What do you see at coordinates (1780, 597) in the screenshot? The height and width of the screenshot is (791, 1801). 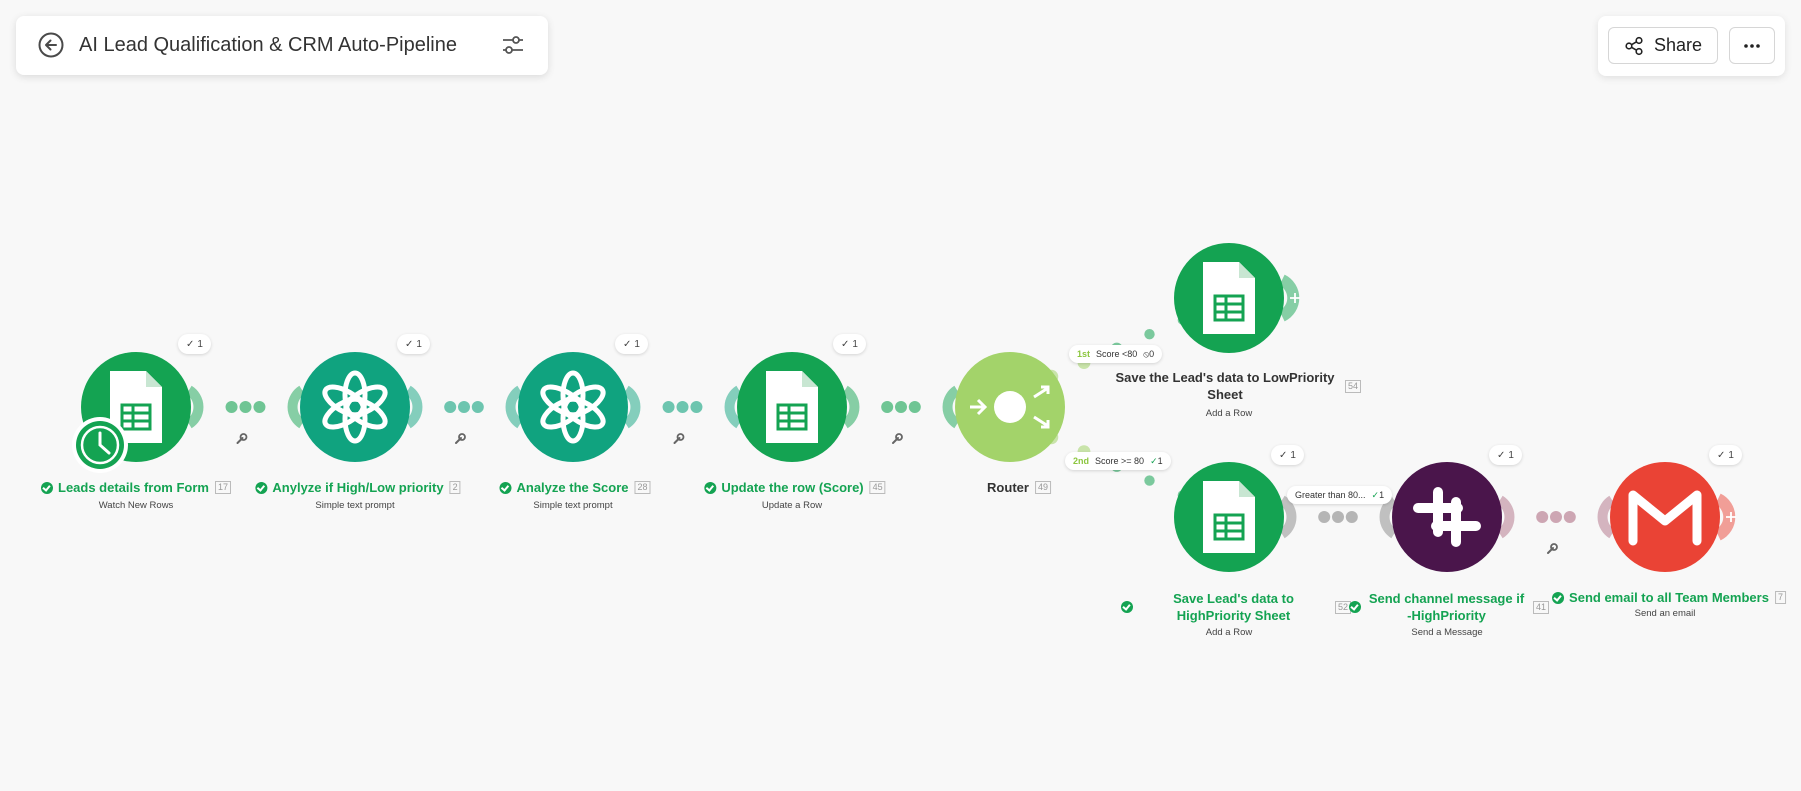 I see `module-number: 7` at bounding box center [1780, 597].